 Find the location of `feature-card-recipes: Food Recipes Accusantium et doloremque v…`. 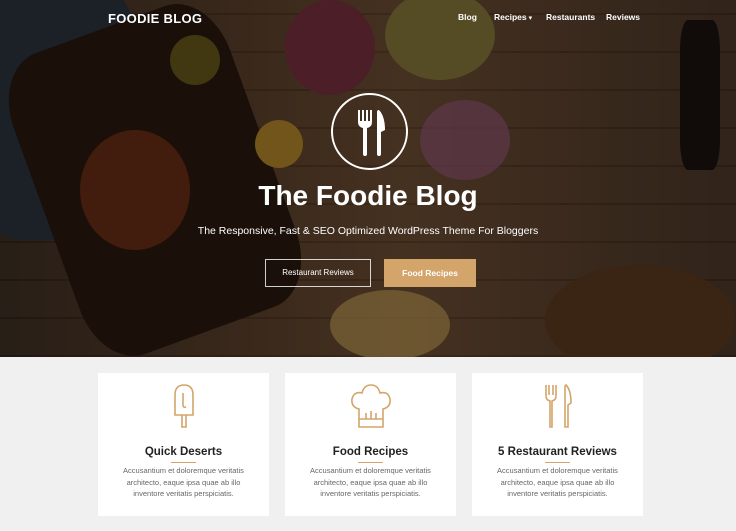

feature-card-recipes: Food Recipes Accusantium et doloremque v… is located at coordinates (370, 444).